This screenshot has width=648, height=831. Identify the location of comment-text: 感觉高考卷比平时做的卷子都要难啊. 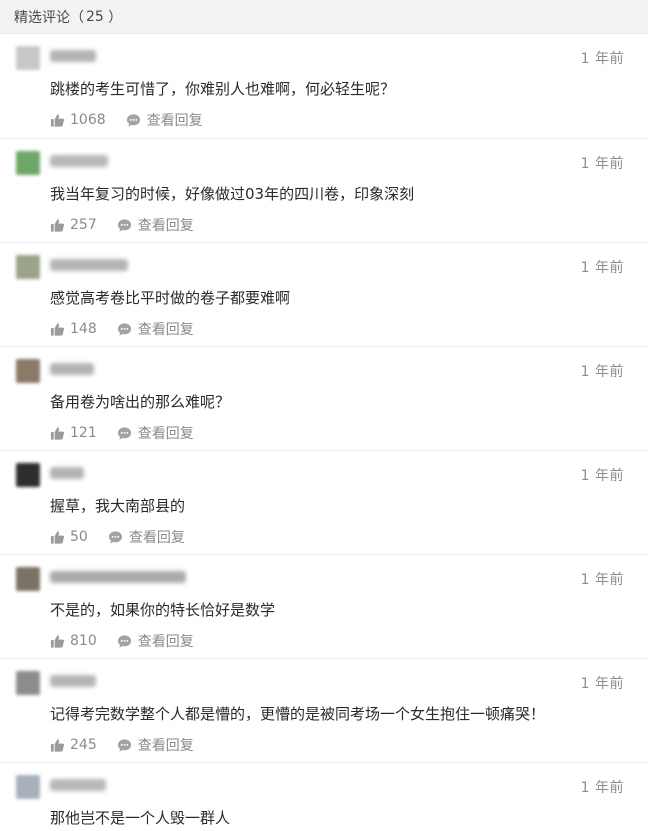
(170, 298).